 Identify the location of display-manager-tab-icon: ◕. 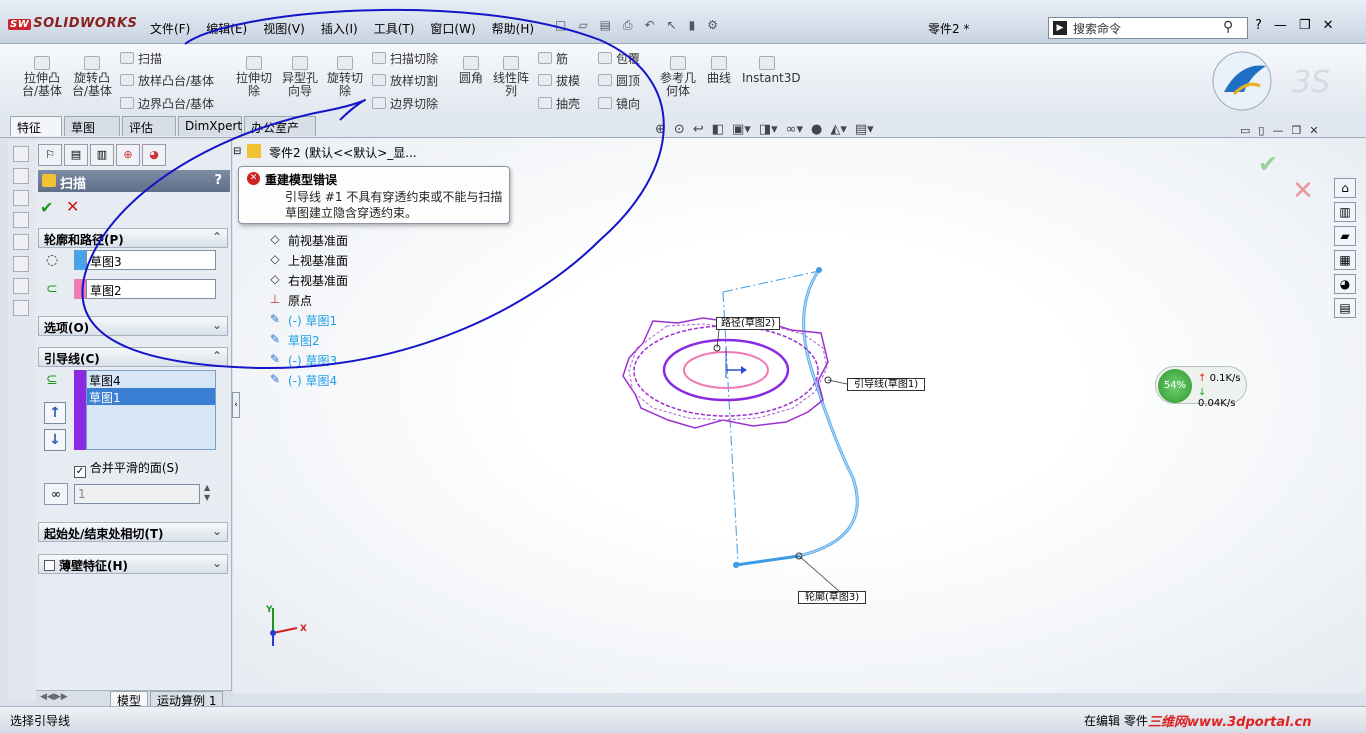
(154, 155).